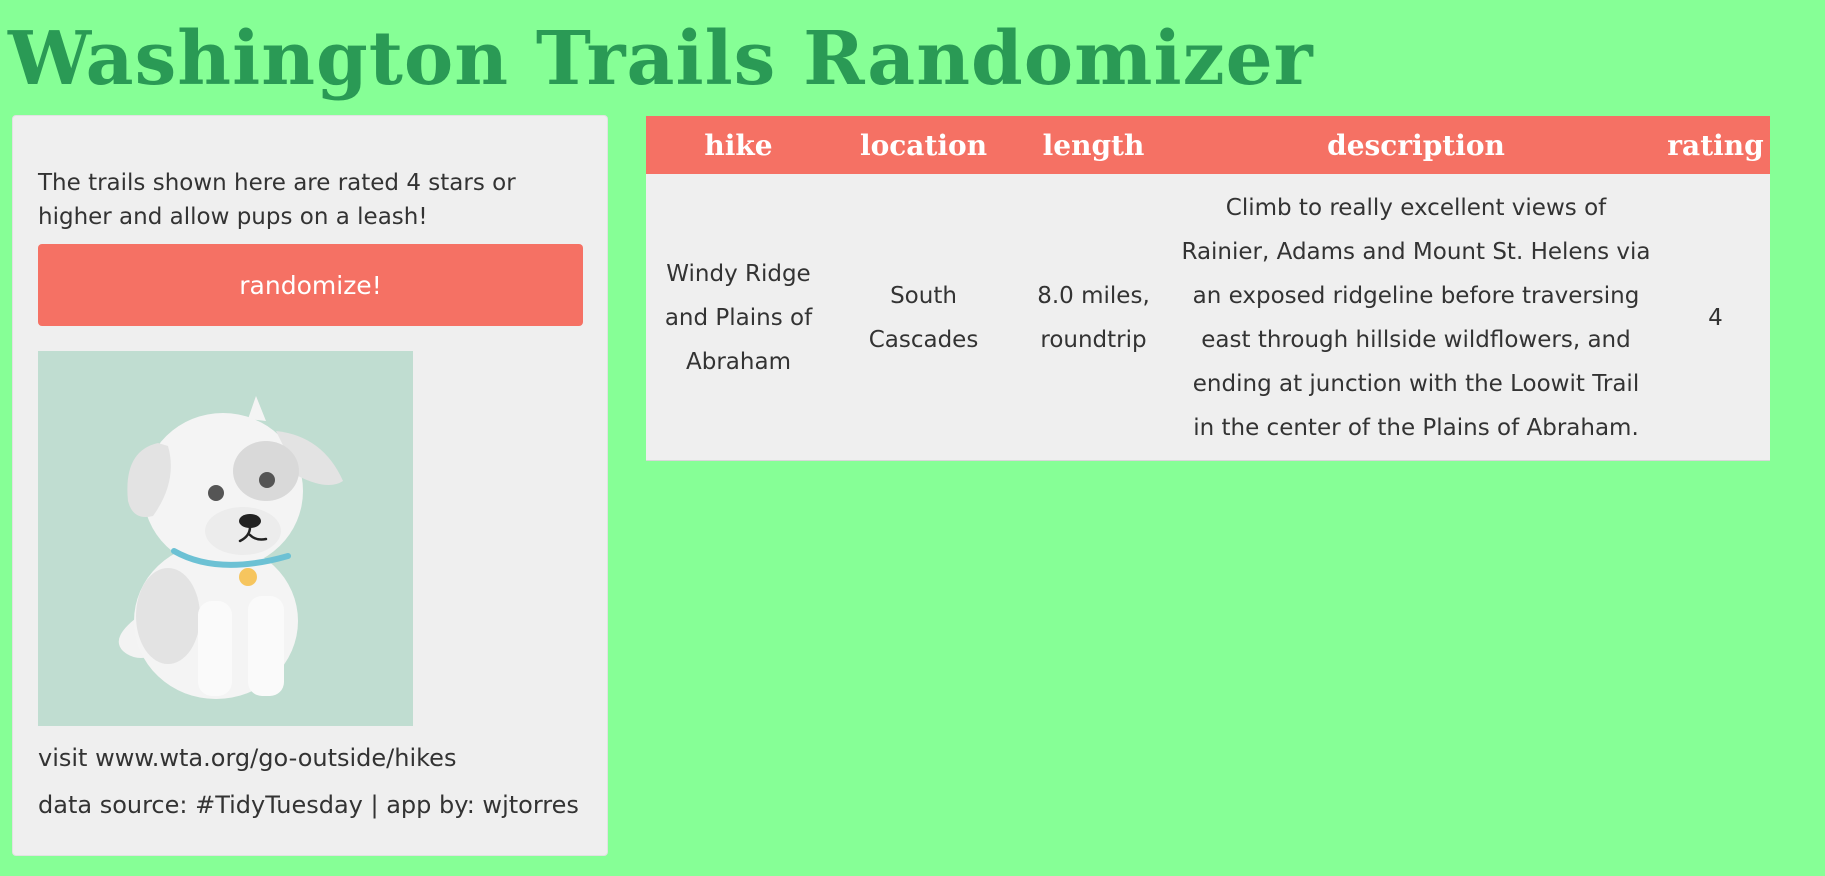 The image size is (1825, 876). I want to click on length-cell: 8.0 miles, roundtrip, so click(1093, 317).